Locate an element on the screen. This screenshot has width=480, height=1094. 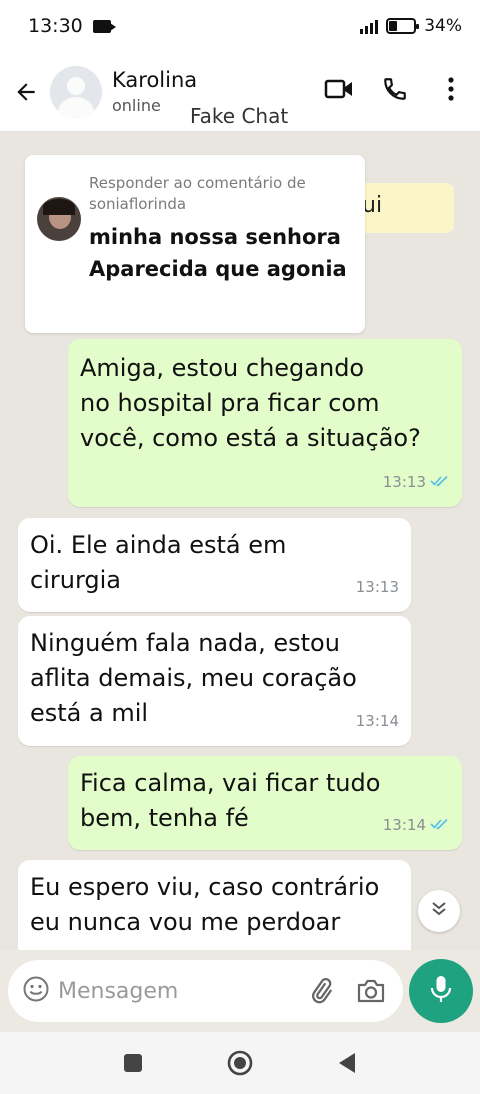
video-call-icon is located at coordinates (339, 89).